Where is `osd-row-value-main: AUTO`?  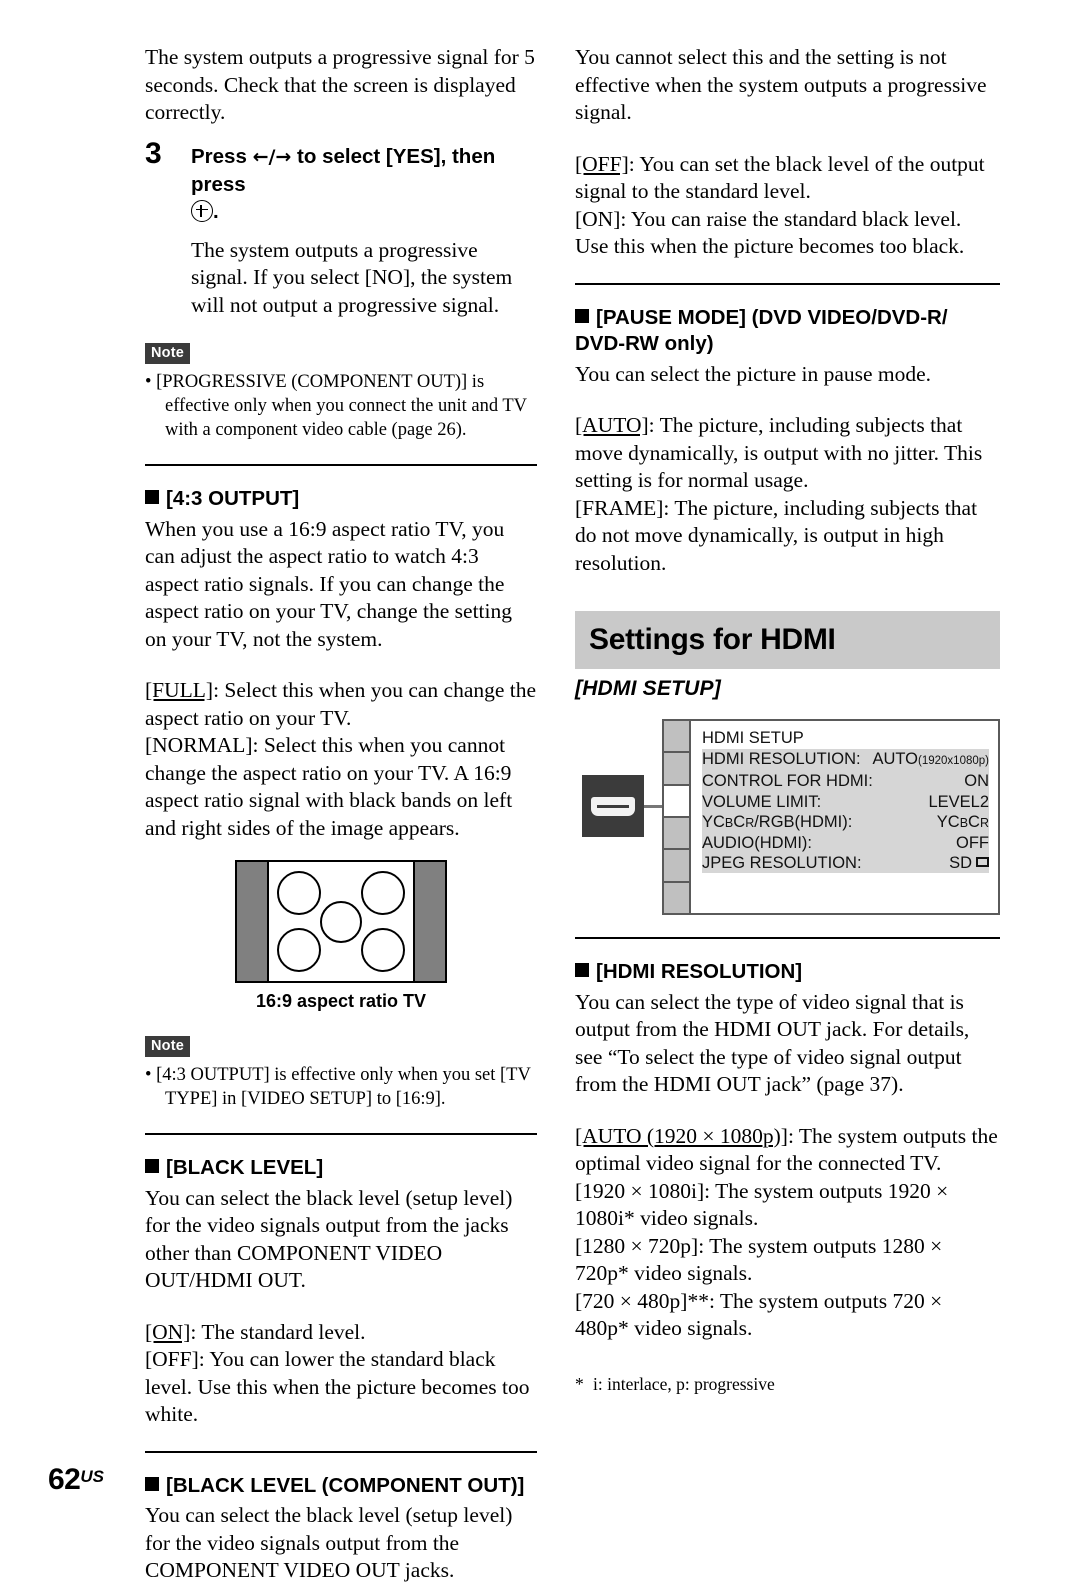 osd-row-value-main: AUTO is located at coordinates (895, 759).